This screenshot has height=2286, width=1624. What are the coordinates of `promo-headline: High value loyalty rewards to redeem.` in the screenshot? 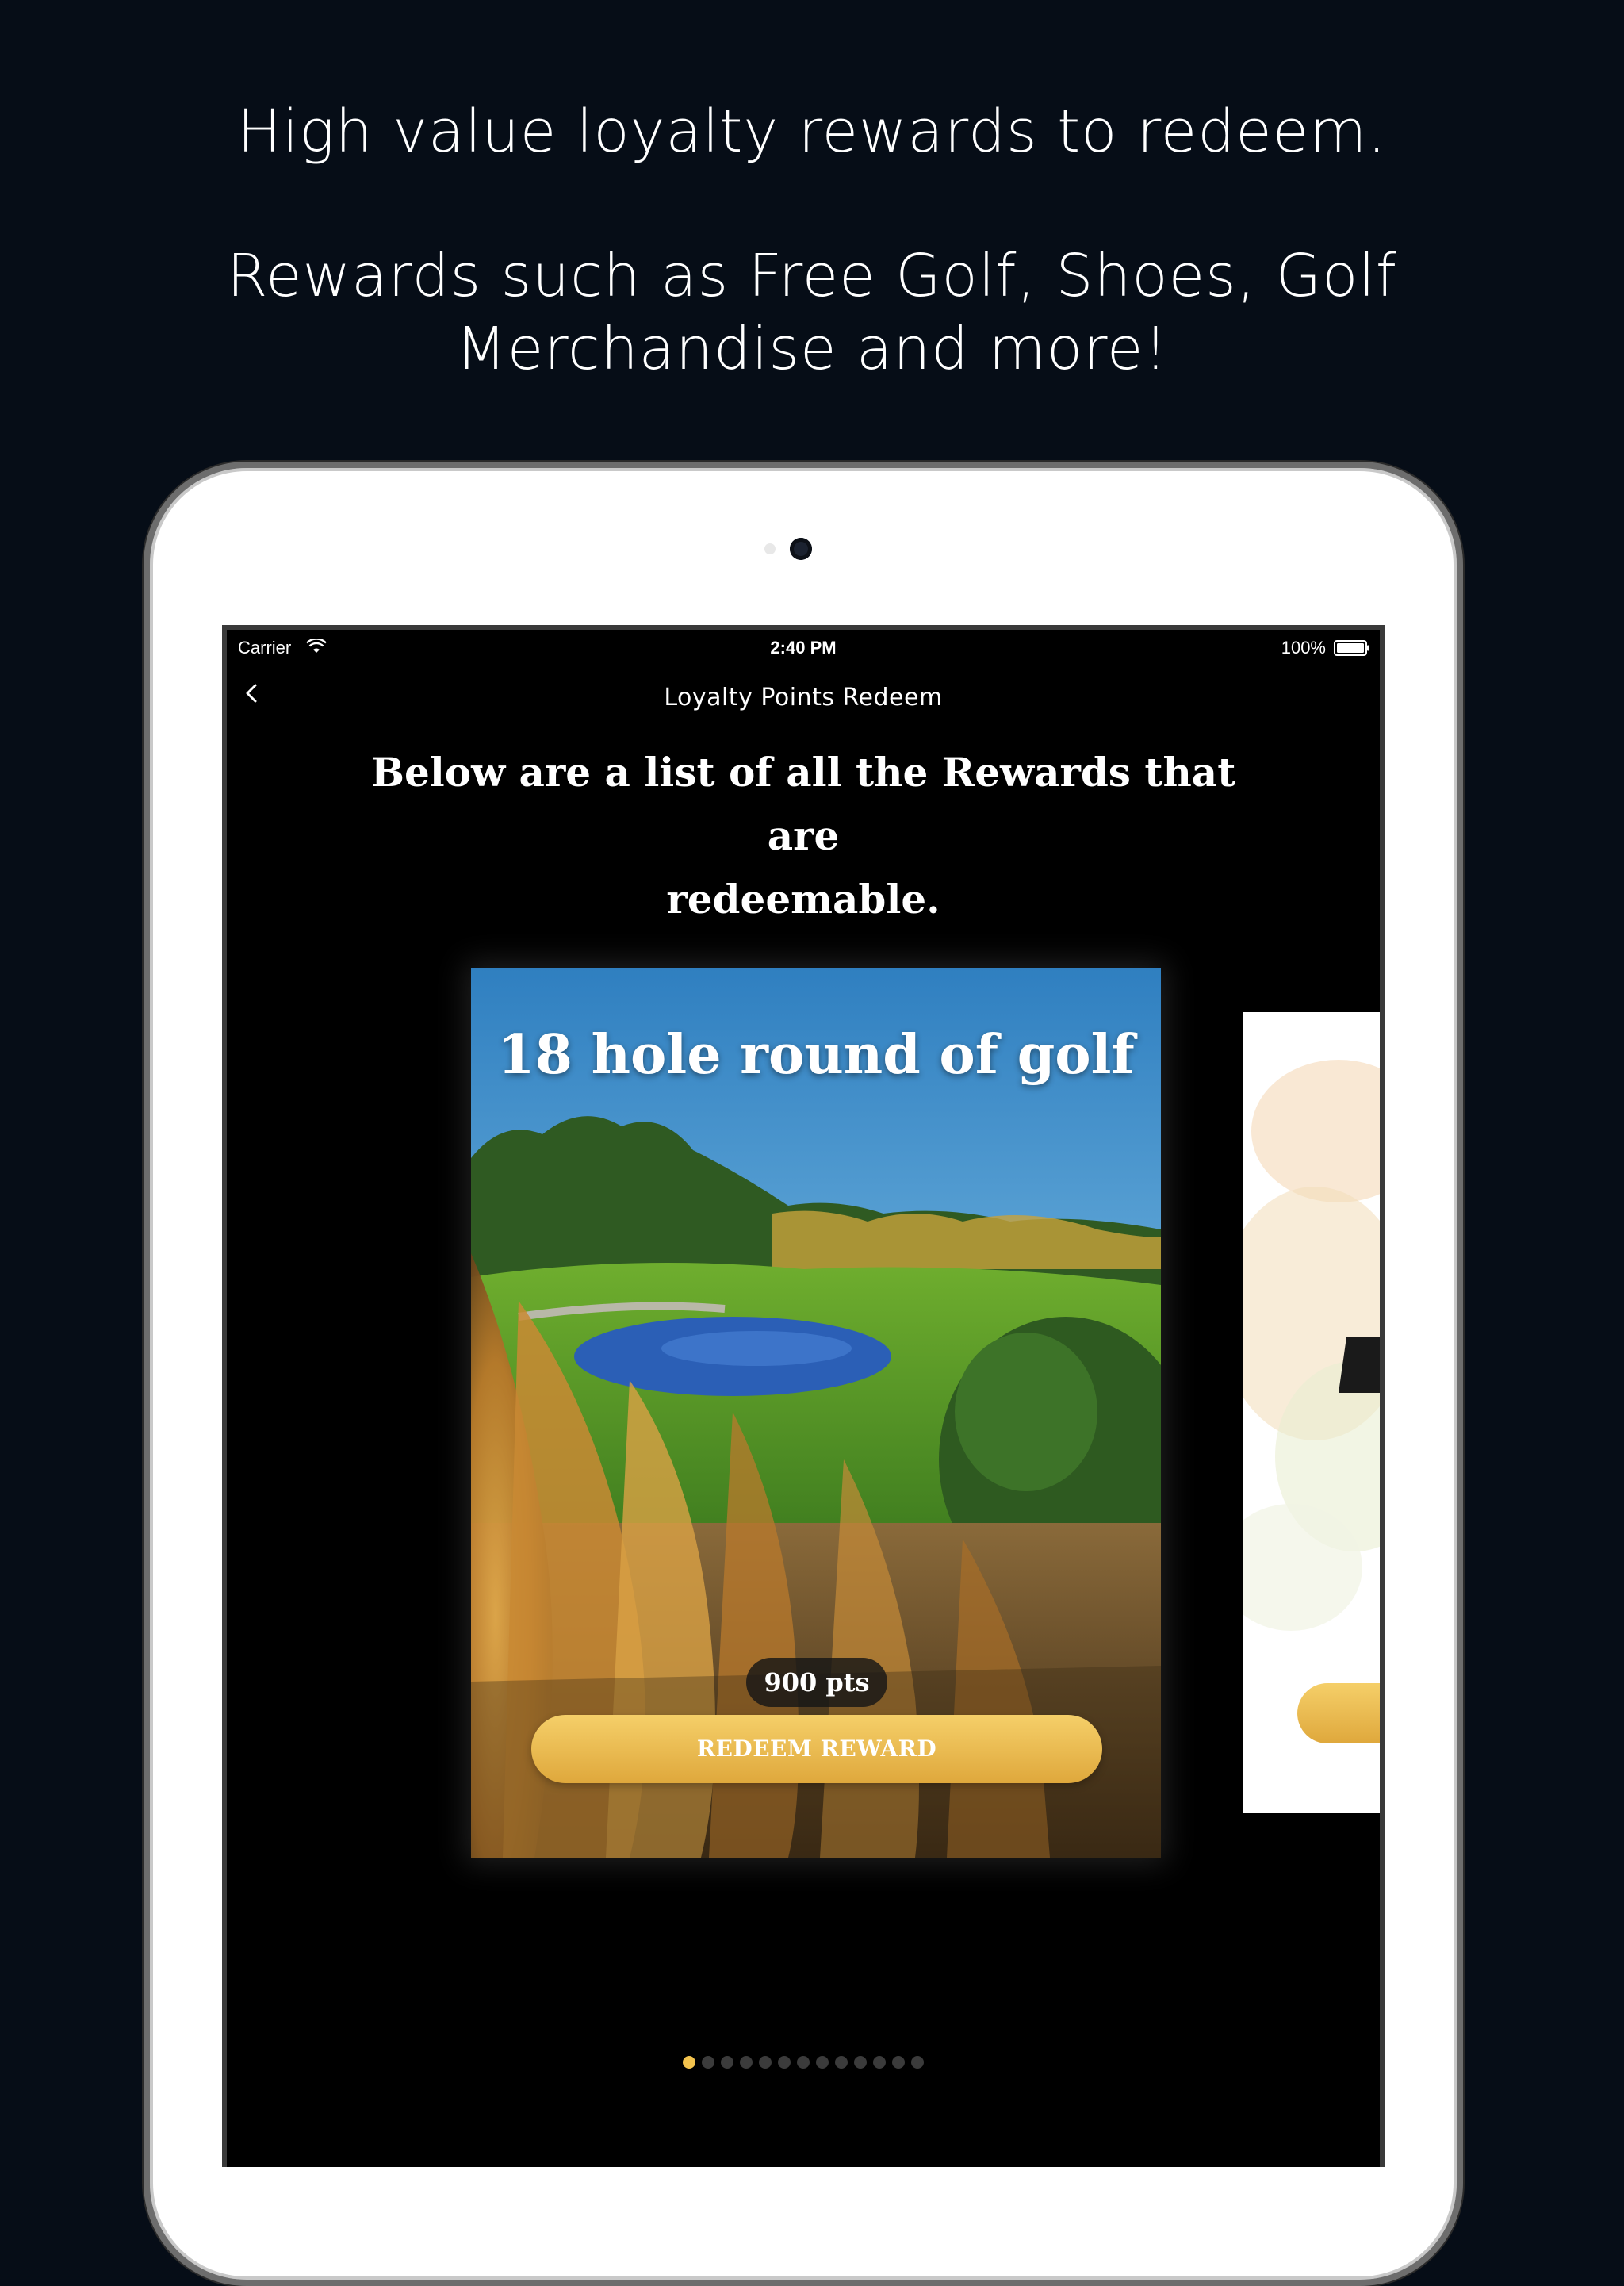 It's located at (812, 132).